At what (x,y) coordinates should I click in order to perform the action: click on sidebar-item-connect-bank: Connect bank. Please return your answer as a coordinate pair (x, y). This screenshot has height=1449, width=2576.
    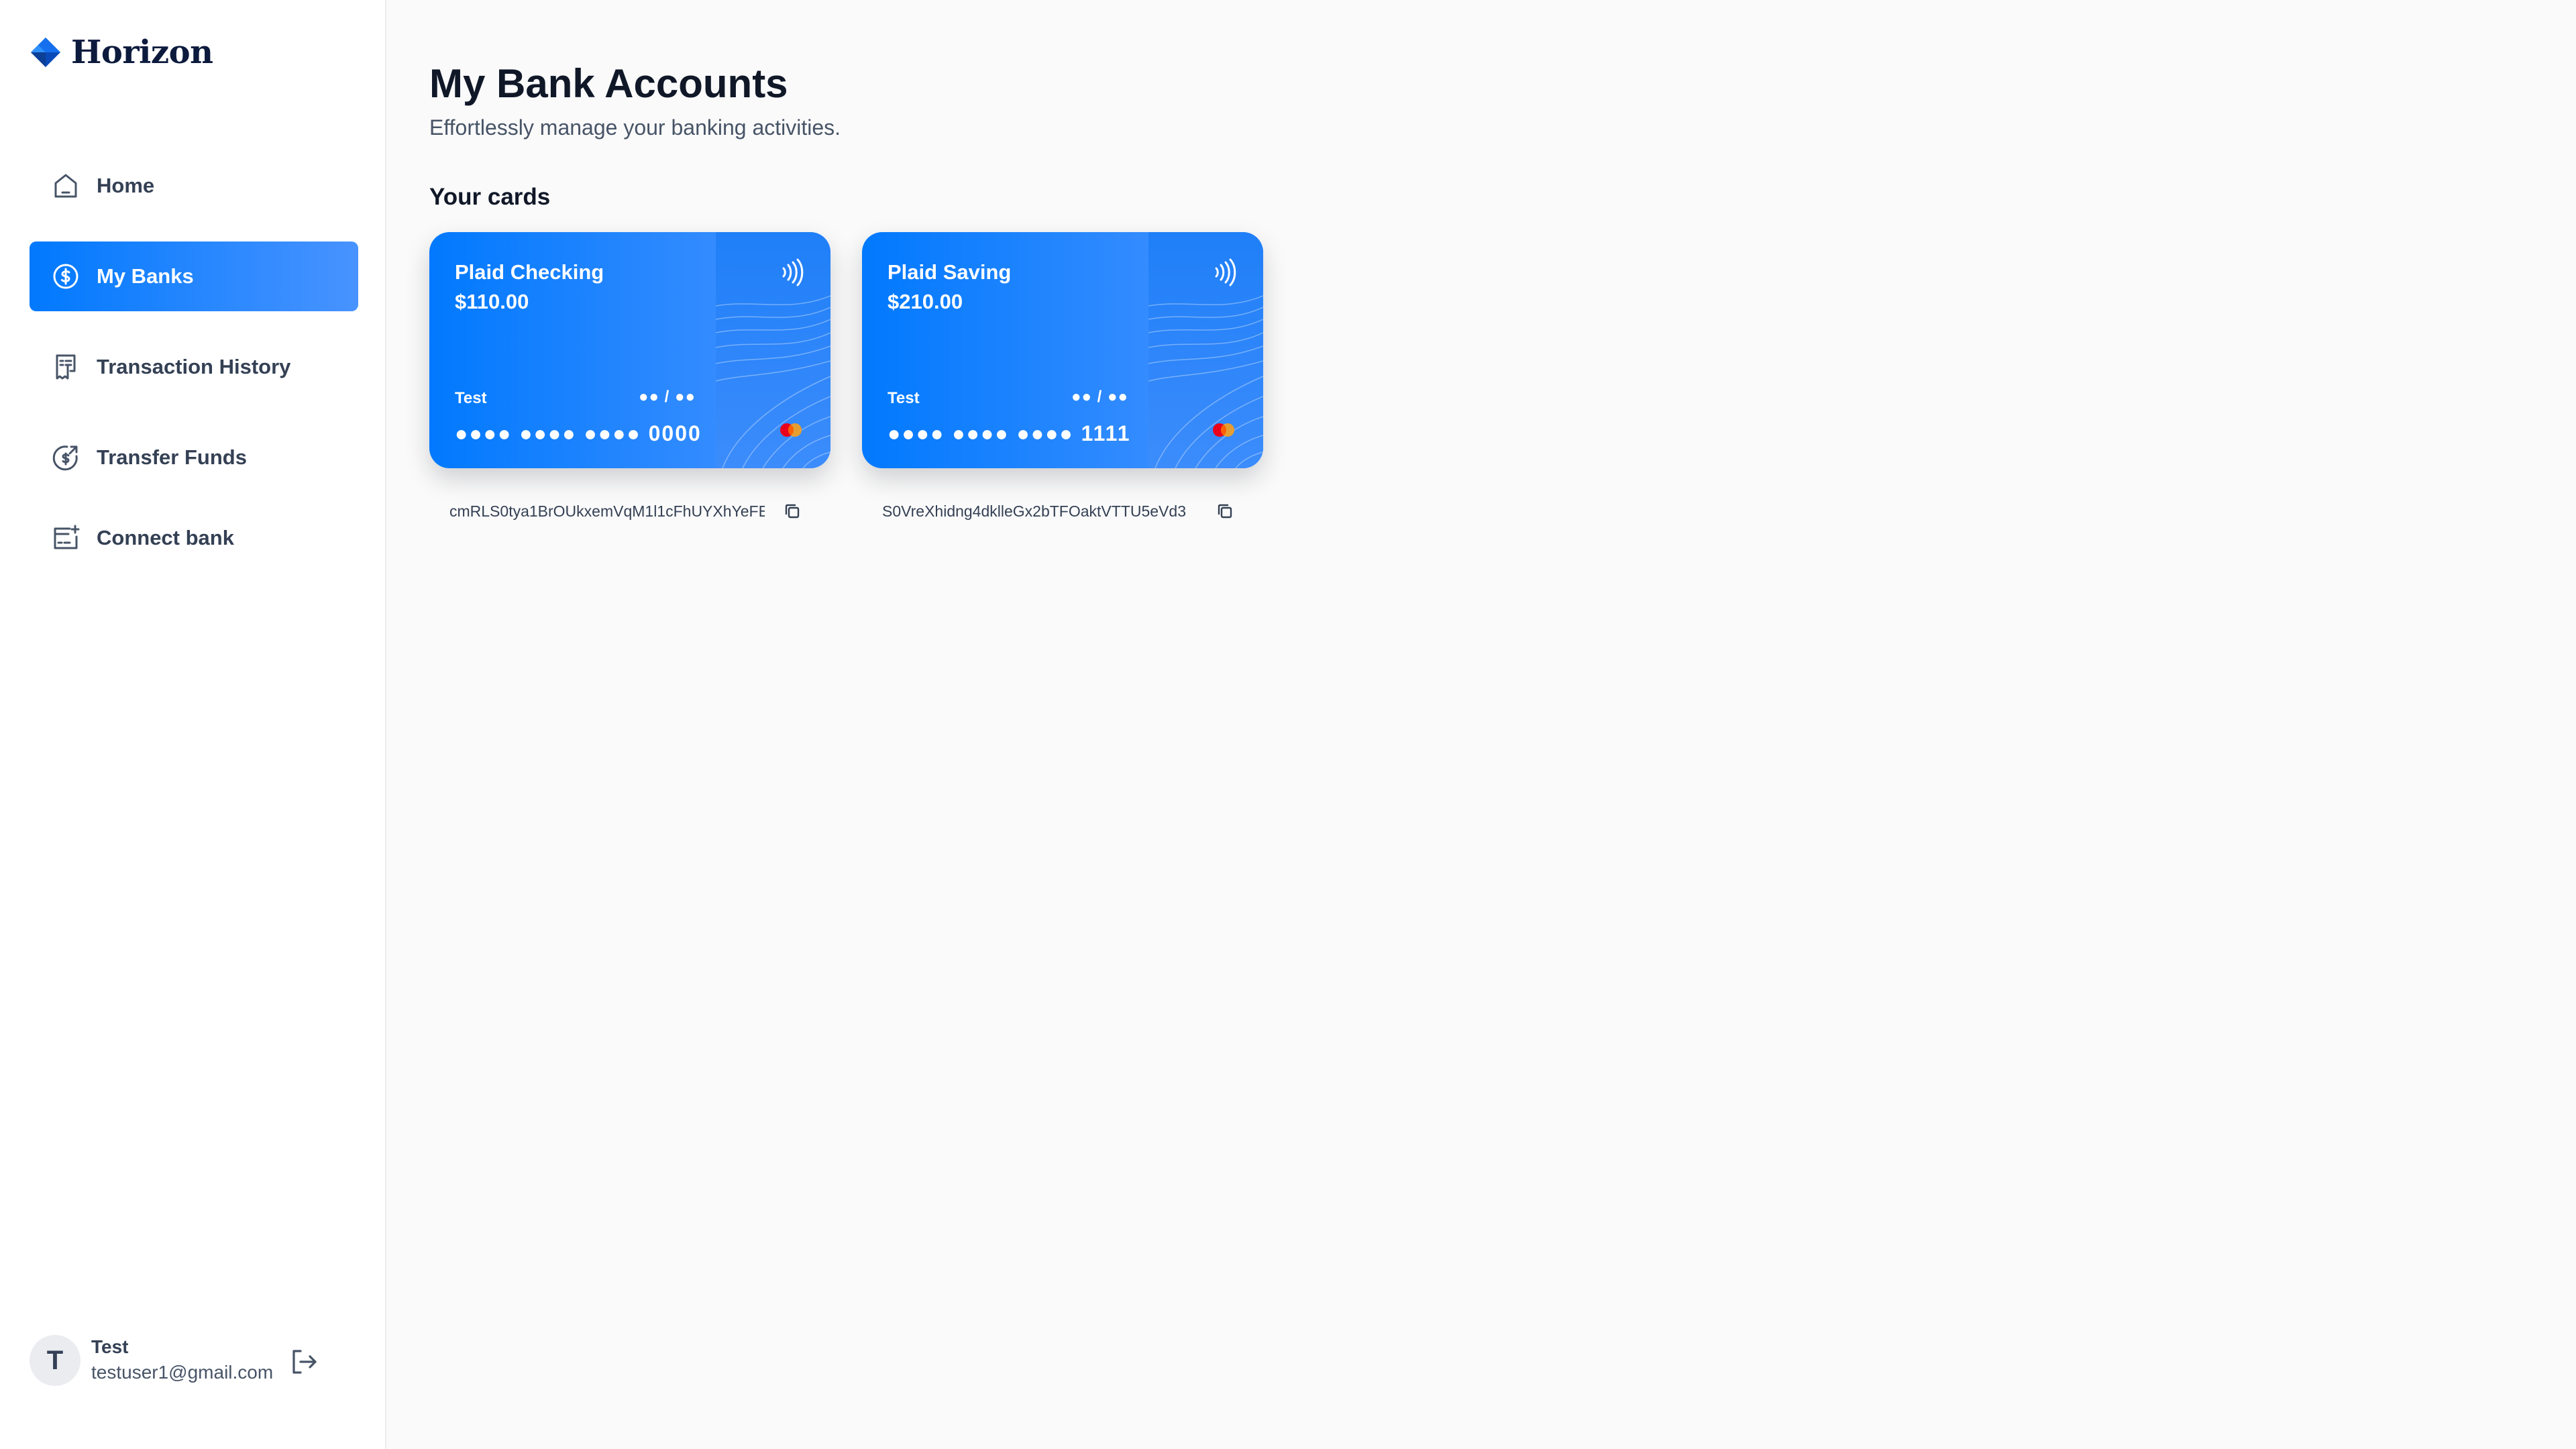
    Looking at the image, I should click on (194, 538).